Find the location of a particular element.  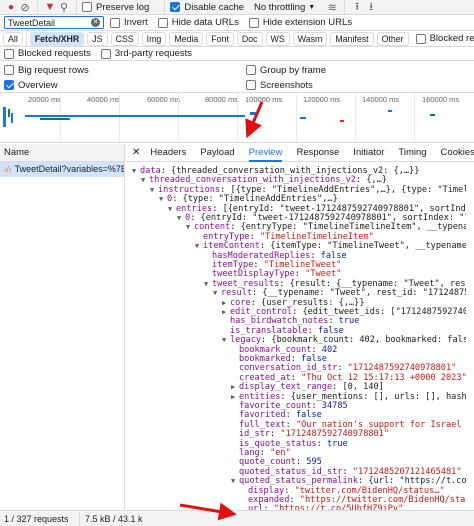

tab-response: Response is located at coordinates (317, 153).